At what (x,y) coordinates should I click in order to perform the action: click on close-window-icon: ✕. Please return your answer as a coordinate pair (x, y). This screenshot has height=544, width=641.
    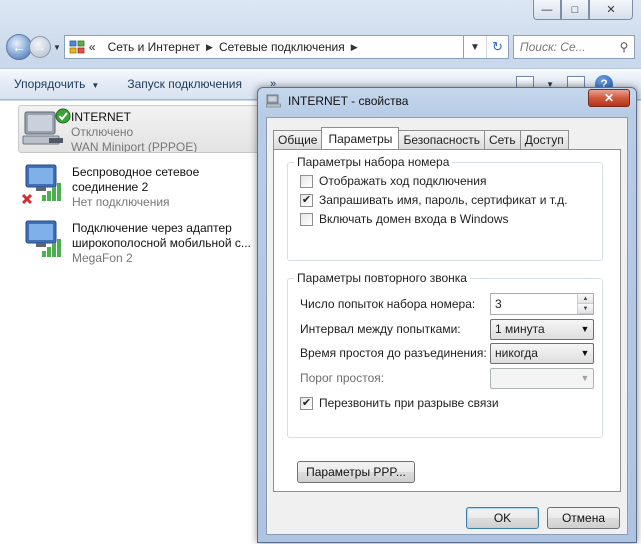
    Looking at the image, I should click on (611, 10).